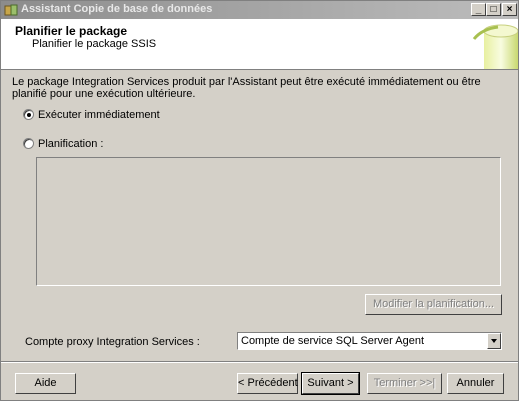 This screenshot has width=519, height=401. Describe the element at coordinates (28, 143) in the screenshot. I see `schedule-radio` at that location.